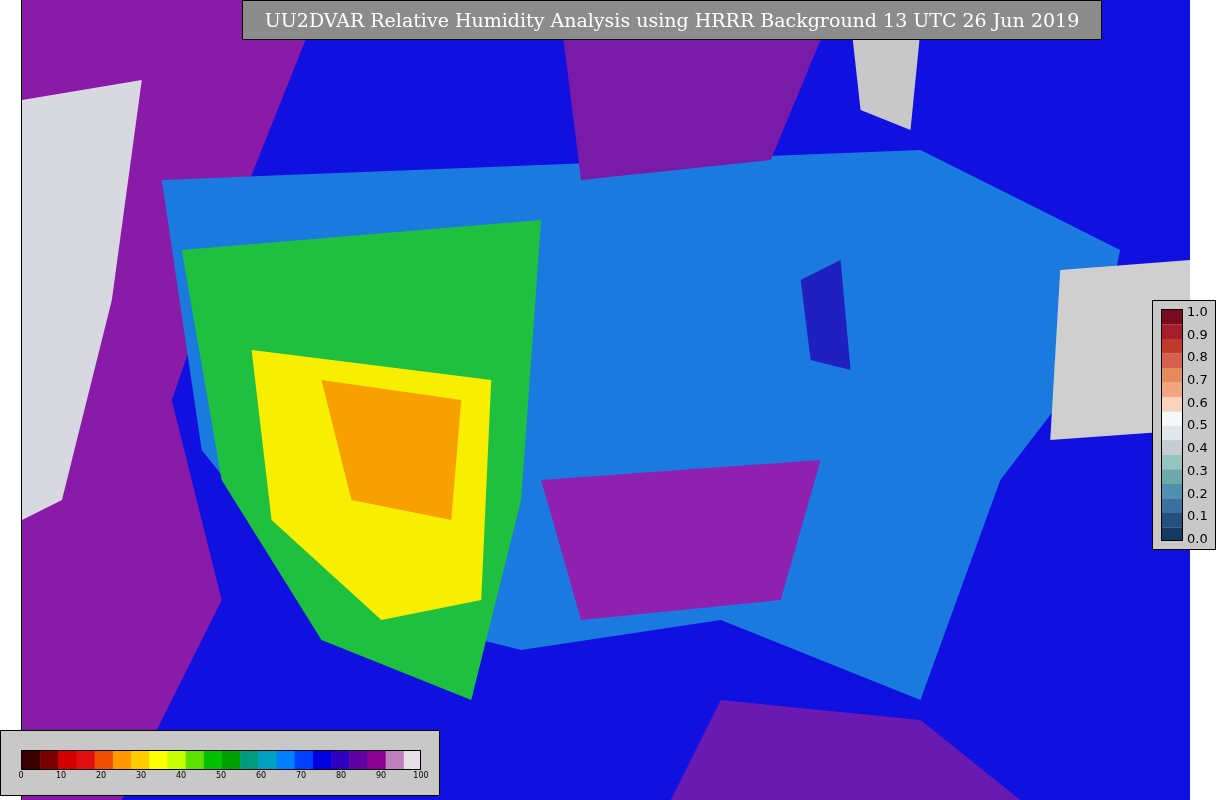  I want to click on scale-label: 0.5, so click(1197, 425).